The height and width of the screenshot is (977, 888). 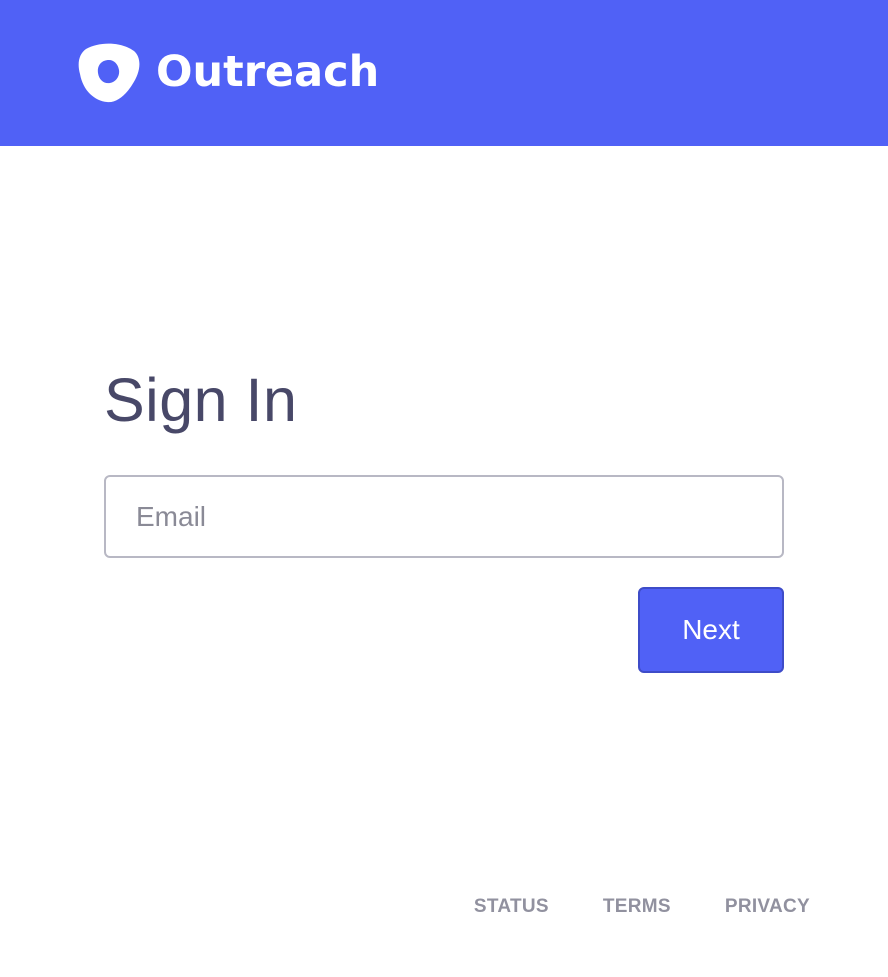 I want to click on footer-link-terms: TERMS, so click(x=637, y=907).